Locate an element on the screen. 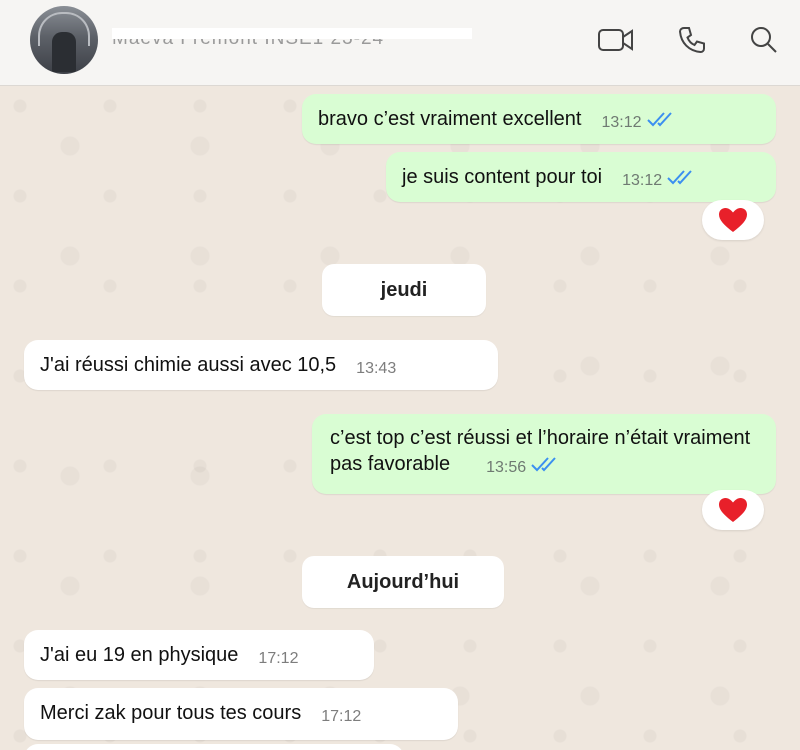 The height and width of the screenshot is (750, 800). message-incoming: Merci zak pour tous tes cours 17:12 is located at coordinates (241, 714).